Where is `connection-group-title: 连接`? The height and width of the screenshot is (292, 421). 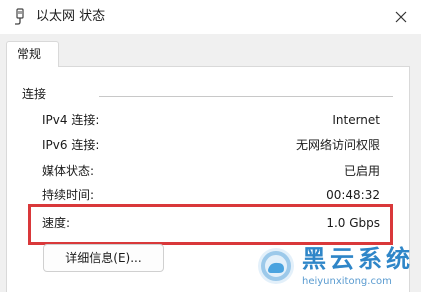 connection-group-title: 连接 is located at coordinates (34, 94).